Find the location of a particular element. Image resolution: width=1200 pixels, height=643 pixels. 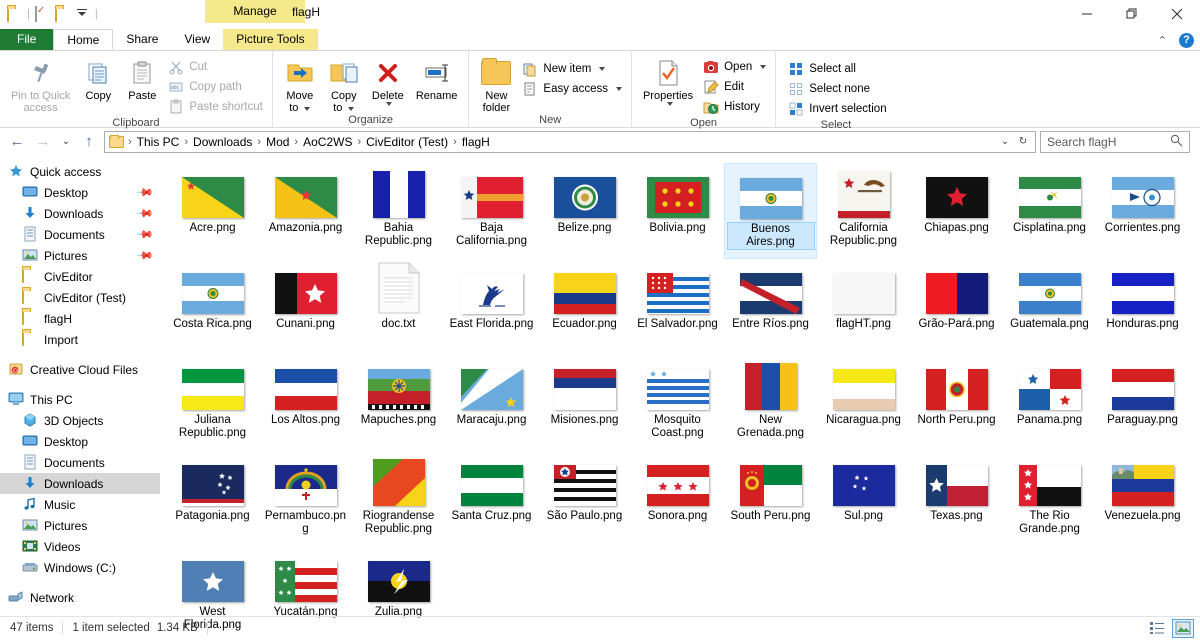

rename-button: Rename is located at coordinates (437, 78).